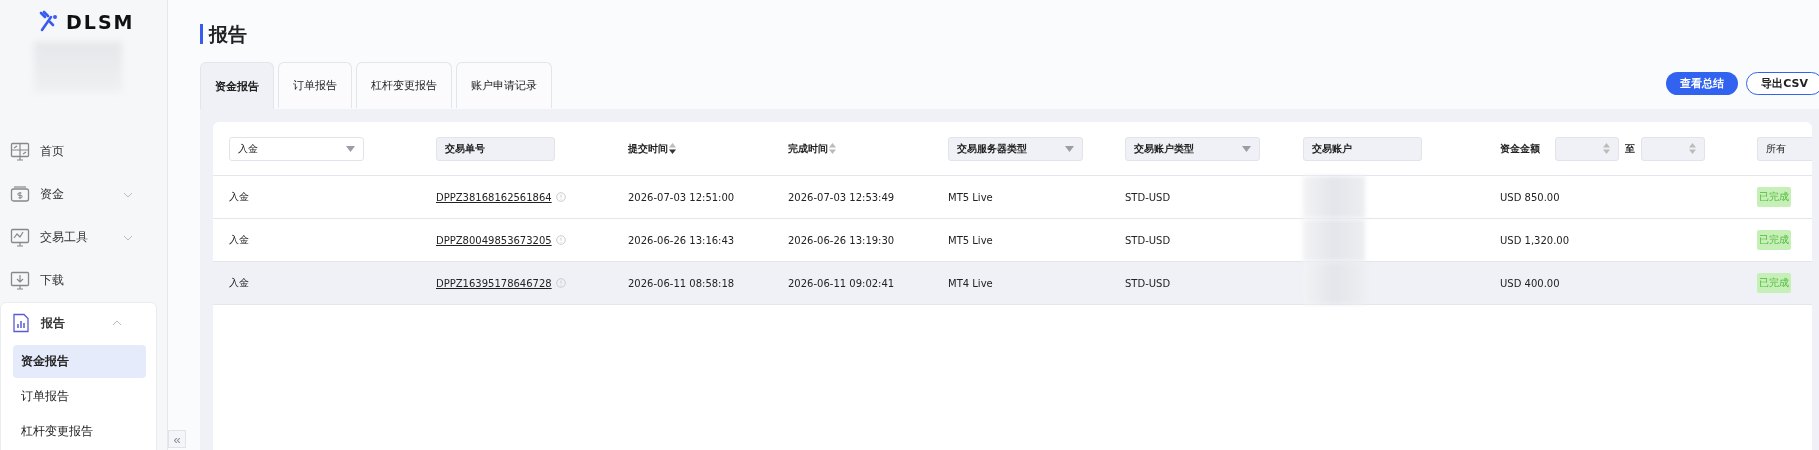 Image resolution: width=1819 pixels, height=450 pixels. What do you see at coordinates (83, 194) in the screenshot?
I see `sidebar-item: 资金` at bounding box center [83, 194].